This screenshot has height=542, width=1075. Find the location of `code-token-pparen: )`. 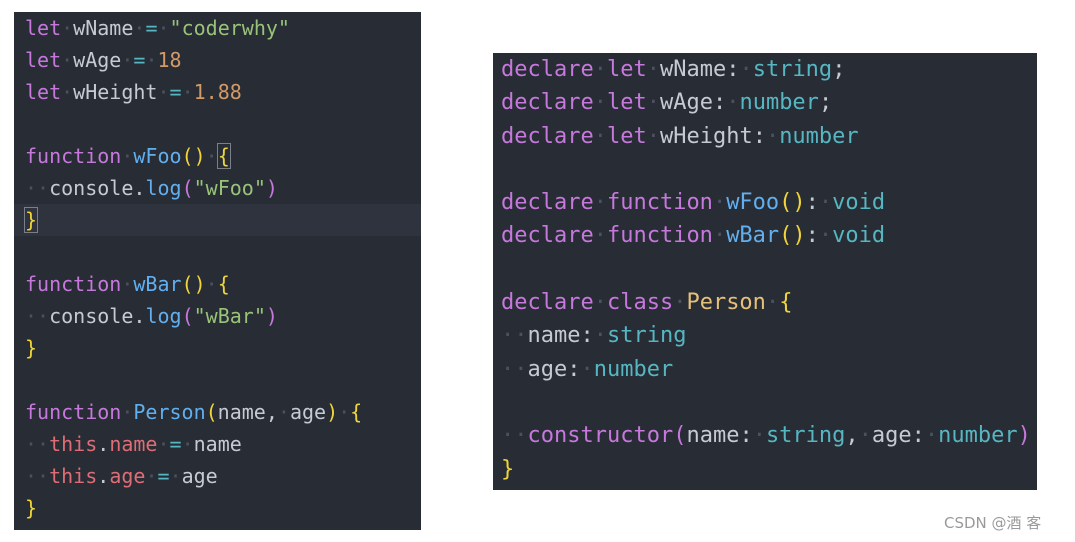

code-token-pparen: ) is located at coordinates (271, 188).